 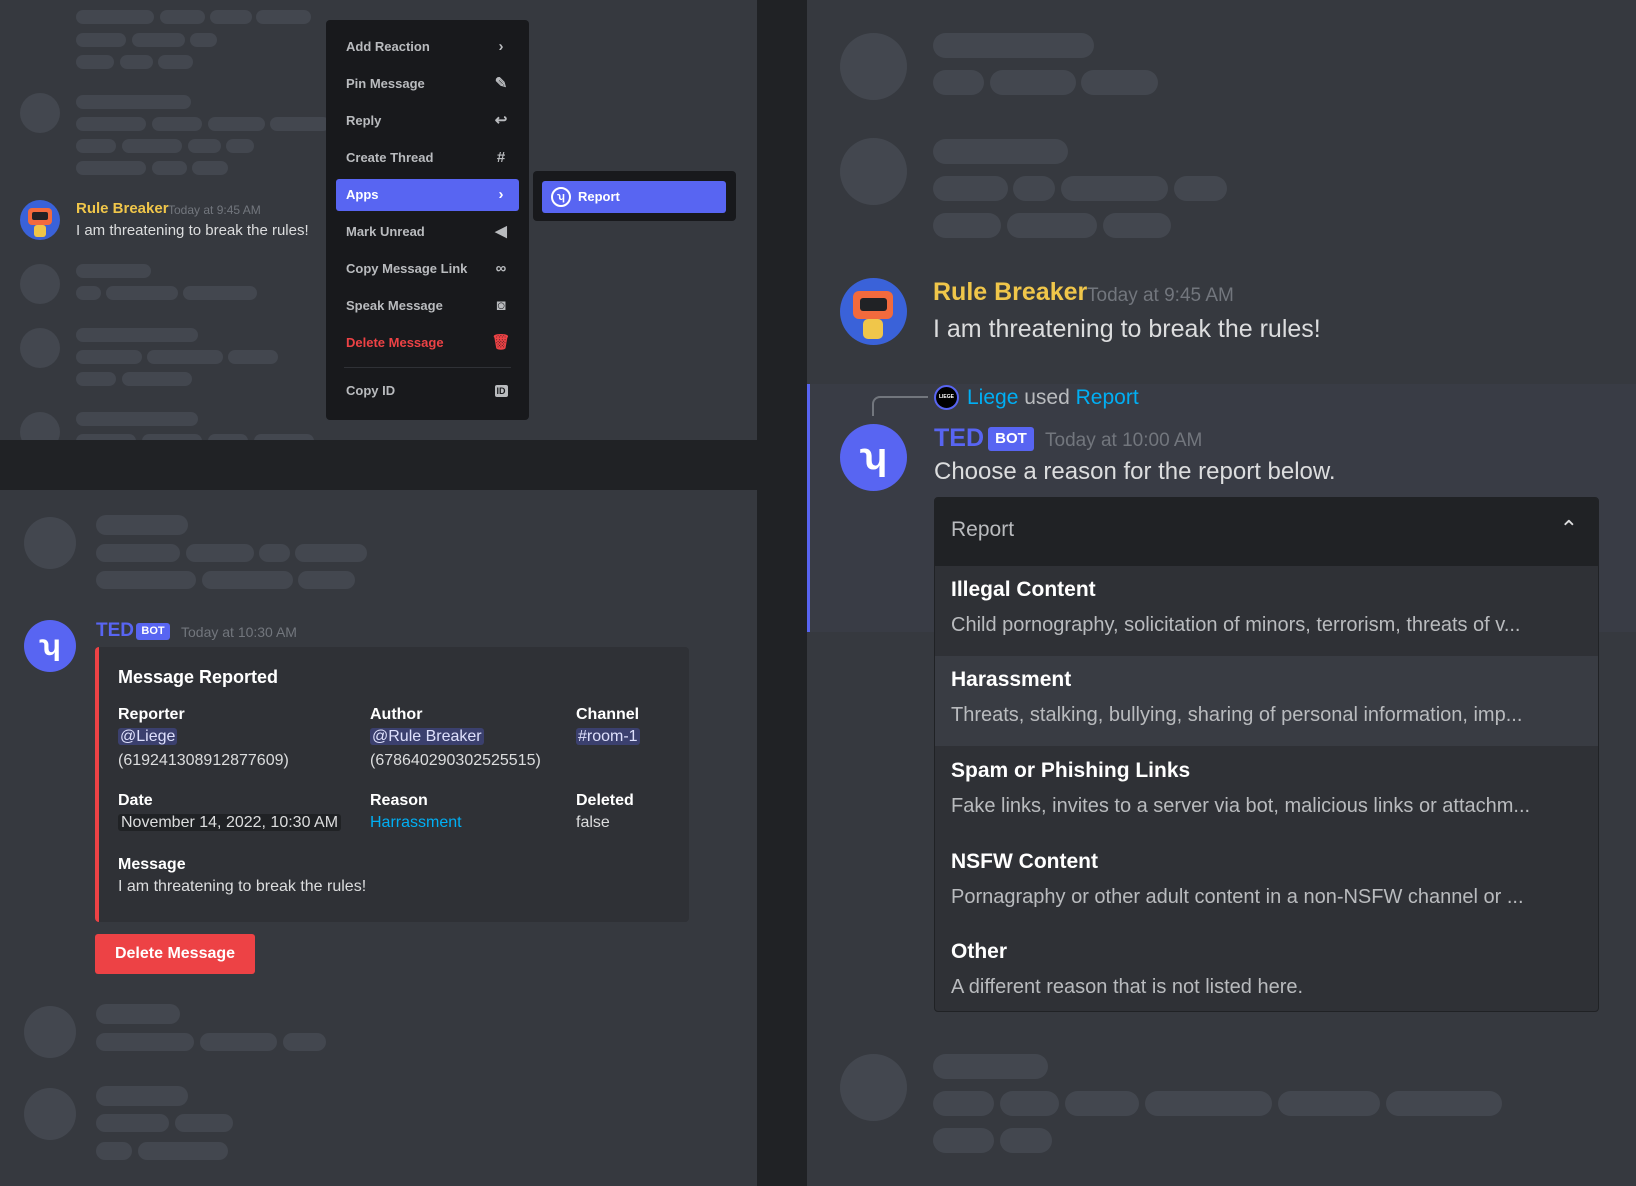 What do you see at coordinates (1107, 397) in the screenshot?
I see `interaction-command: Report` at bounding box center [1107, 397].